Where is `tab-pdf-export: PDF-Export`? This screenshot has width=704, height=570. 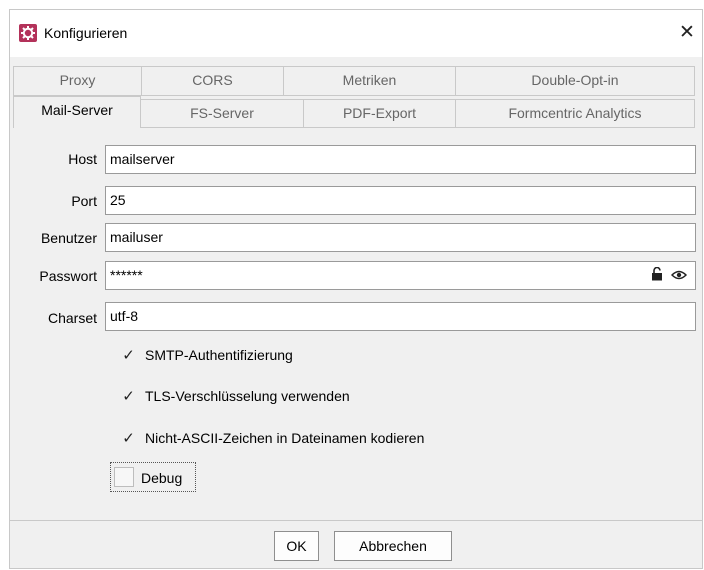 tab-pdf-export: PDF-Export is located at coordinates (379, 113).